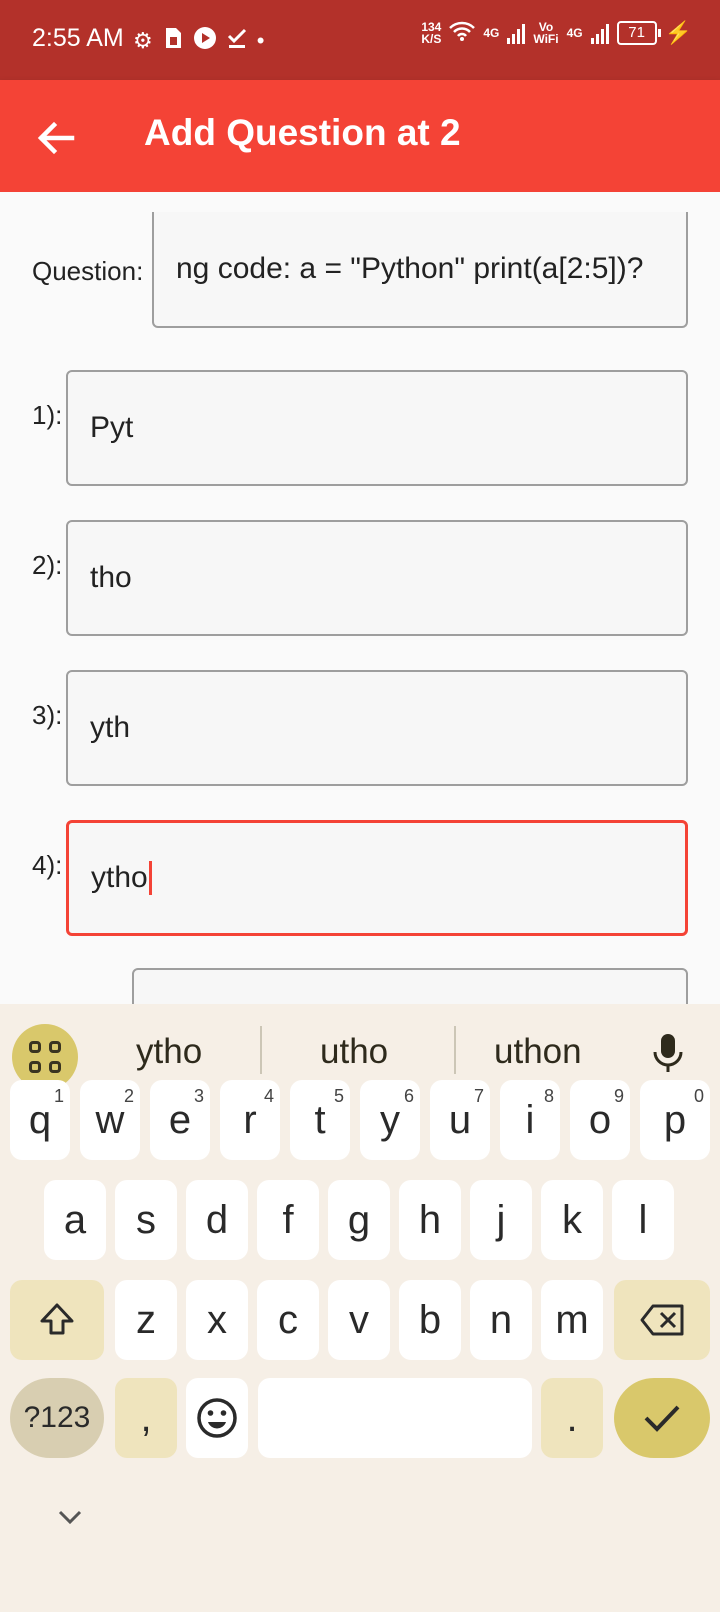  What do you see at coordinates (501, 1220) in the screenshot?
I see `key-j: j` at bounding box center [501, 1220].